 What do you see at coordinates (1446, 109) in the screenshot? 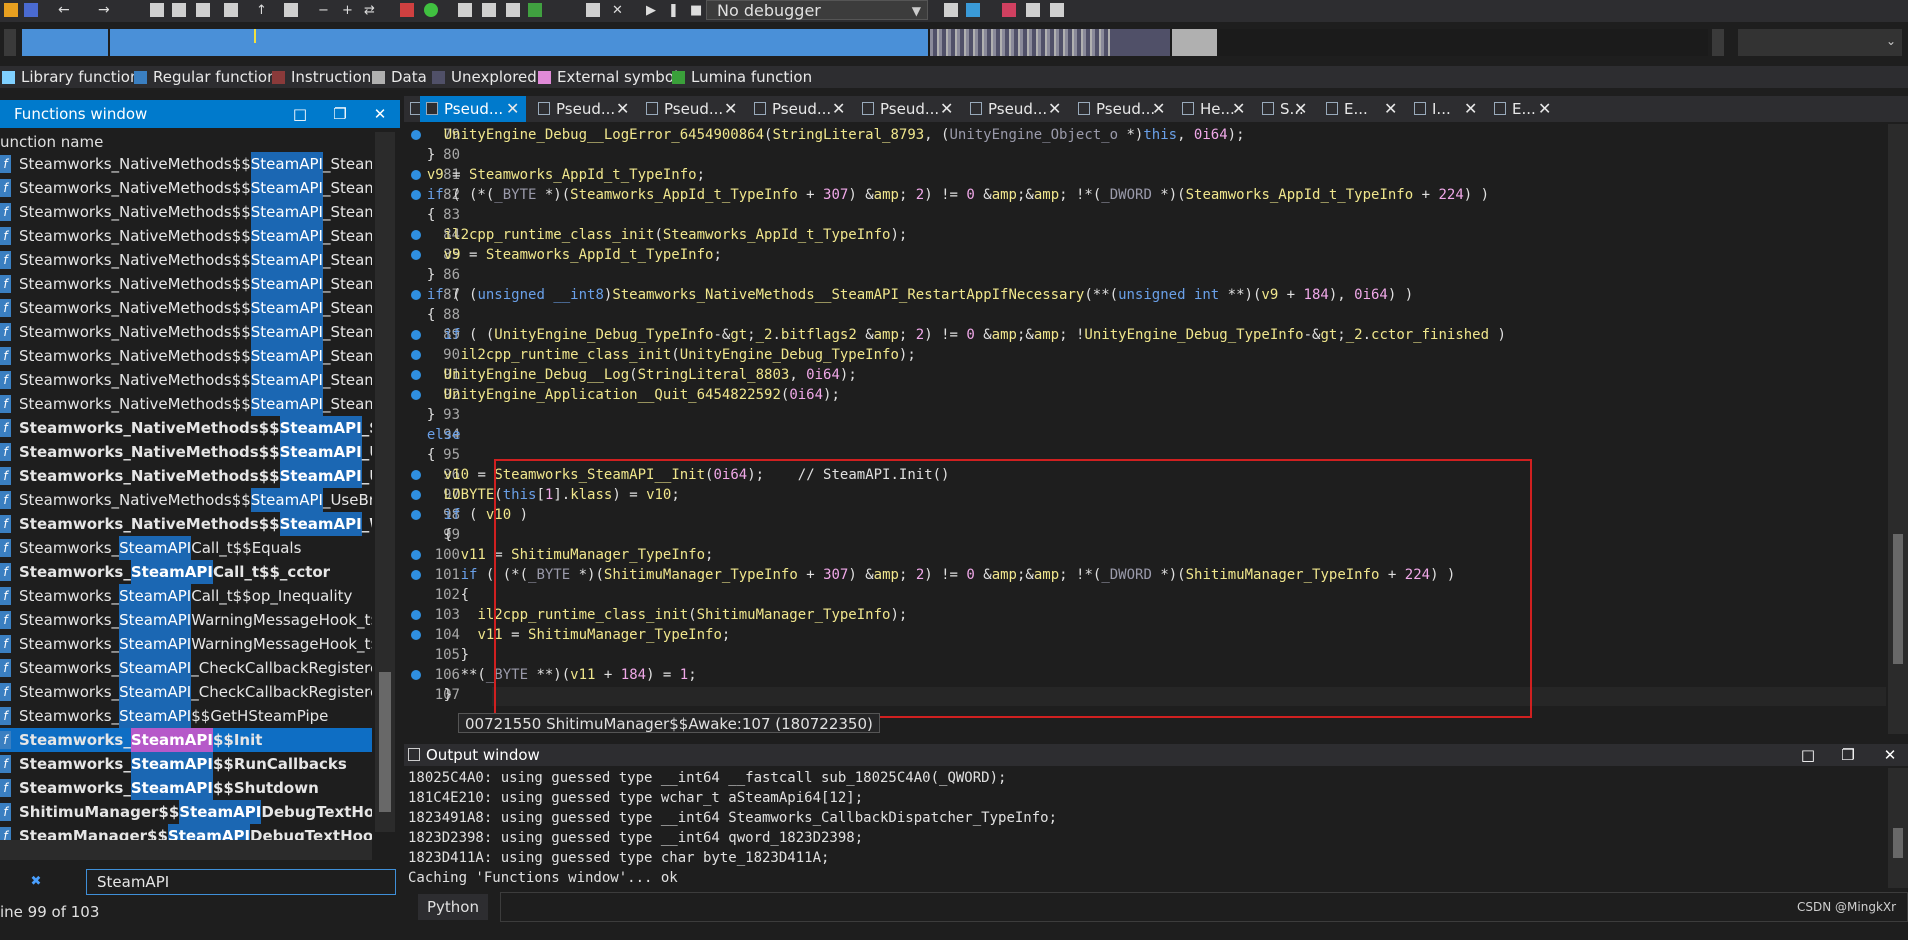
I see `tab: I... ✕` at bounding box center [1446, 109].